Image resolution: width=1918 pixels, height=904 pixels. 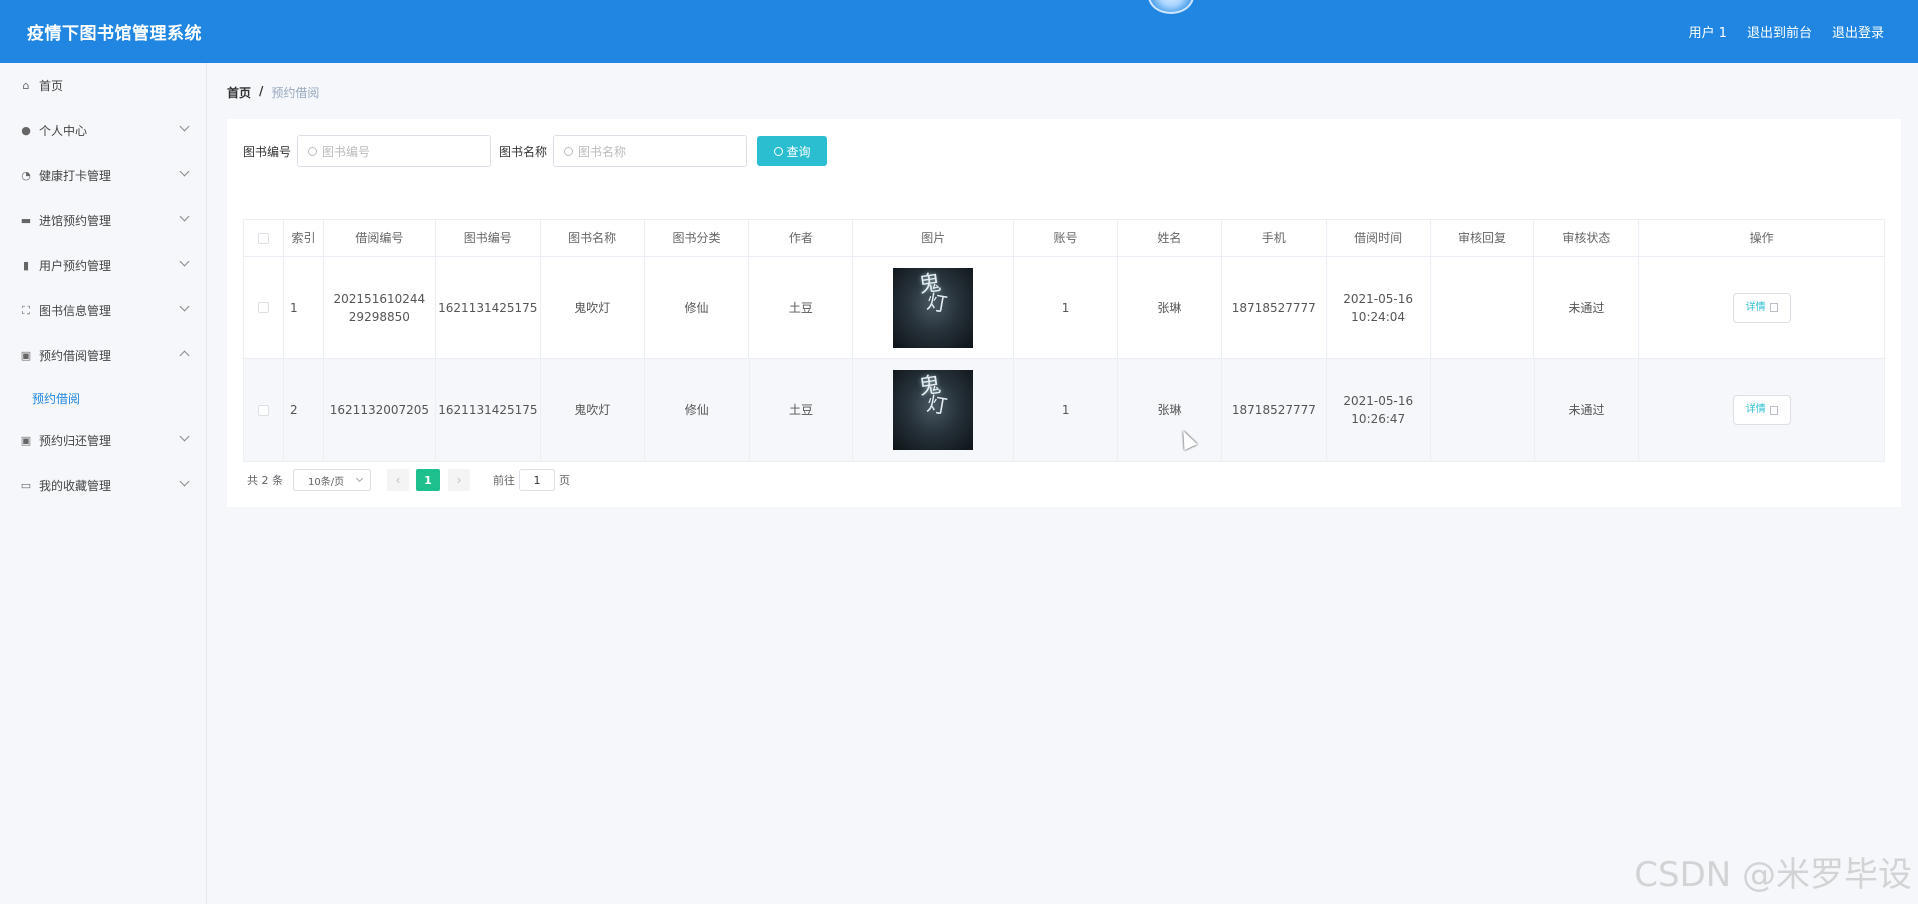 What do you see at coordinates (184, 355) in the screenshot?
I see `chevron-up-icon` at bounding box center [184, 355].